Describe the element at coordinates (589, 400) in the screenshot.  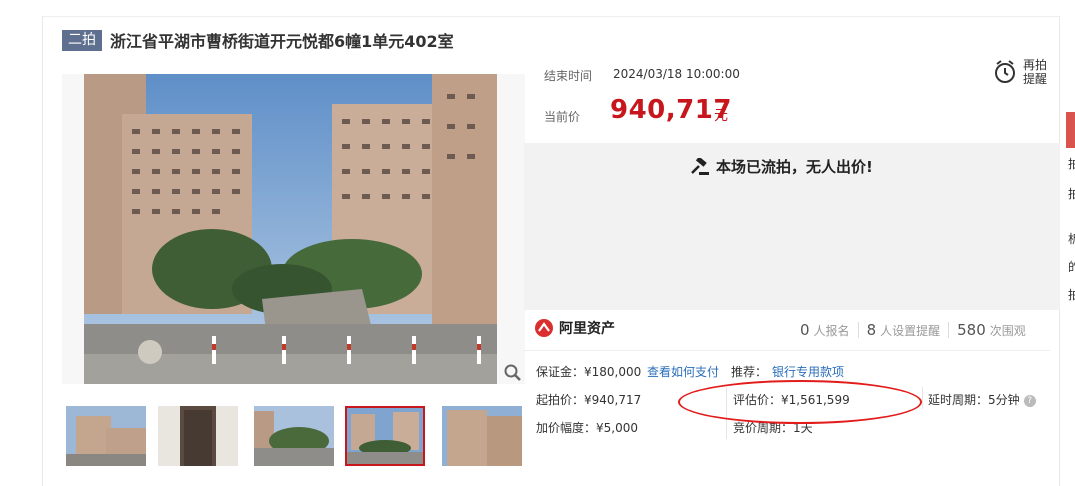
I see `start-price: 起拍价：¥940,717` at that location.